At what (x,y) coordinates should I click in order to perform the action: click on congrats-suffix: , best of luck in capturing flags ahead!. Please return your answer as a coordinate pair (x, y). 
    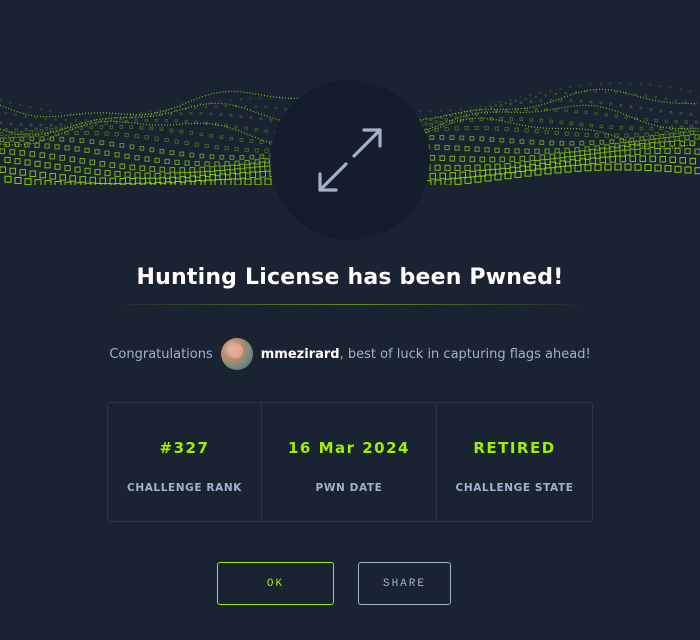
    Looking at the image, I should click on (465, 354).